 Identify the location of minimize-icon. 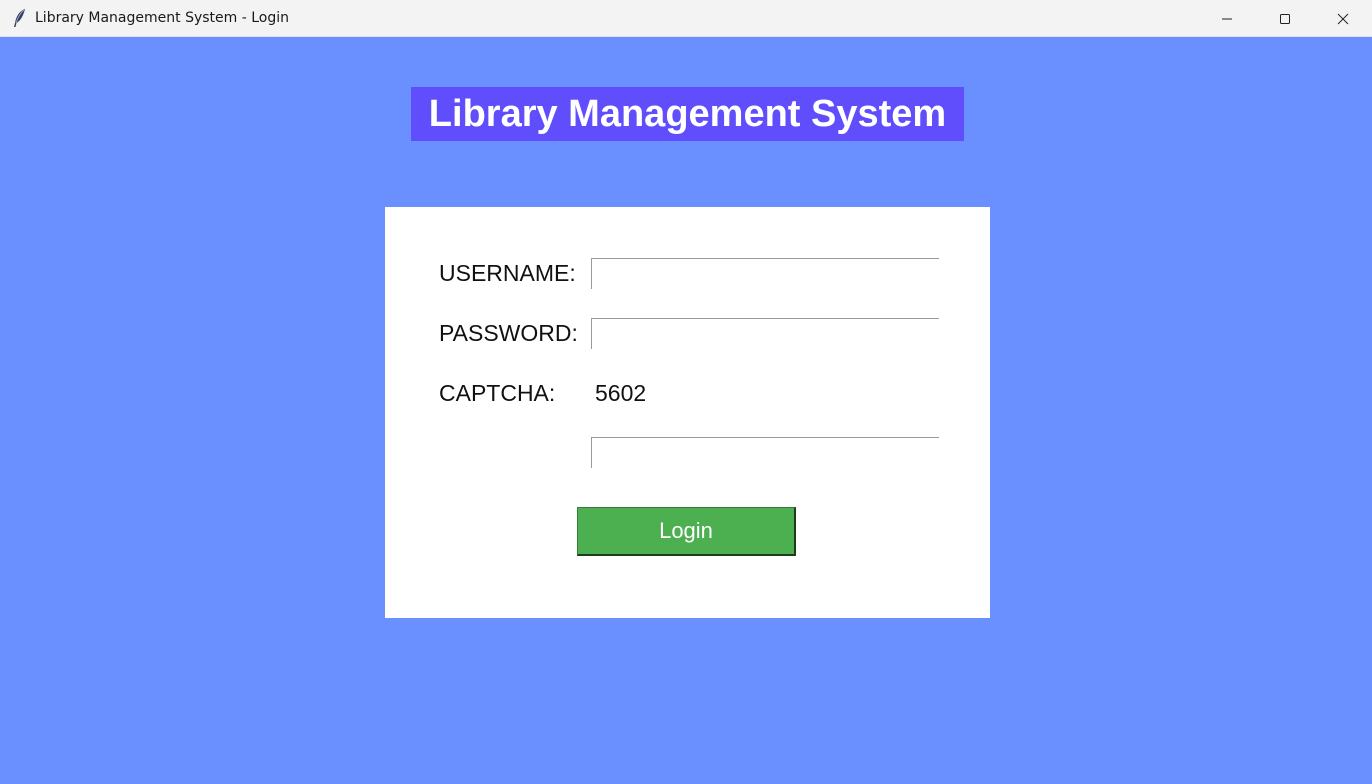
(1227, 18).